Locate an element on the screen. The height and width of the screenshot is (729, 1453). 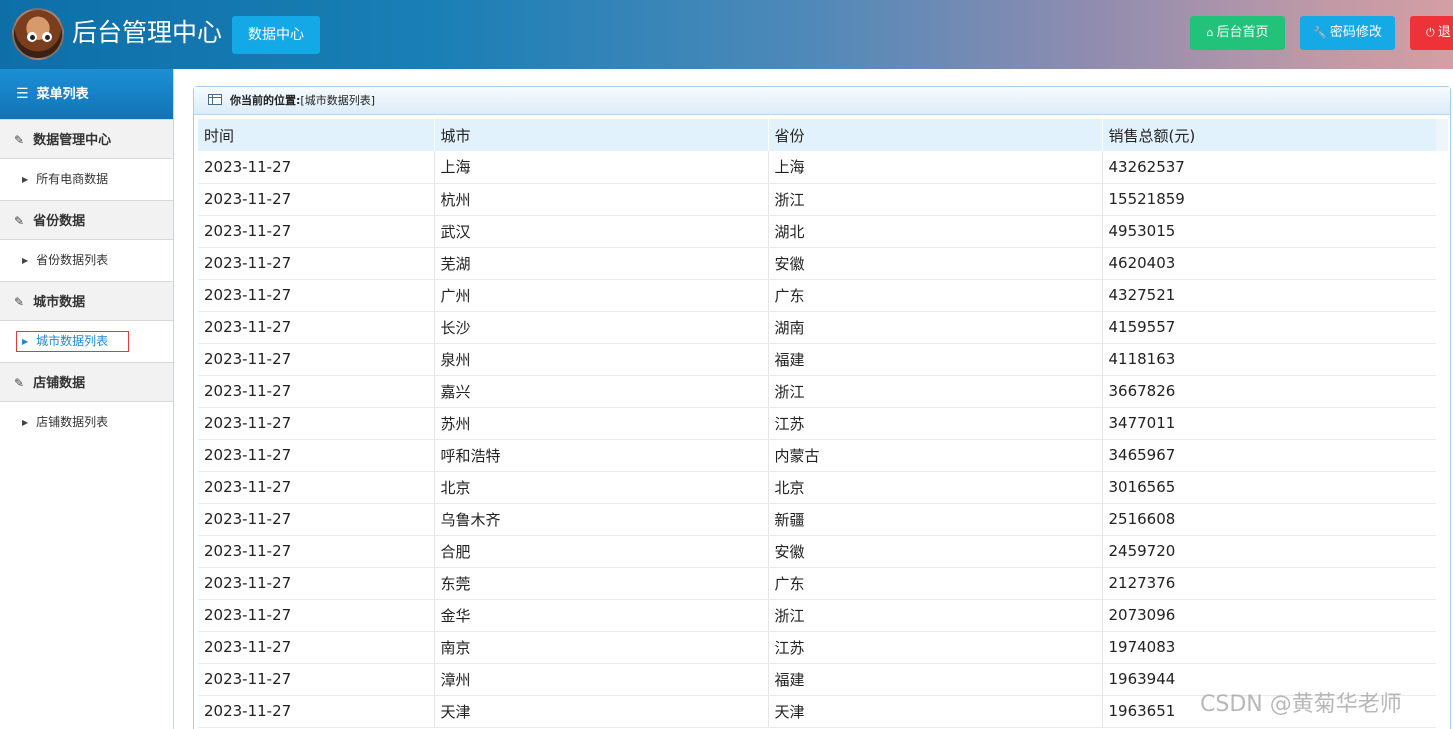
table-row: 2023-11-27 东莞 广东 2127376 is located at coordinates (817, 583).